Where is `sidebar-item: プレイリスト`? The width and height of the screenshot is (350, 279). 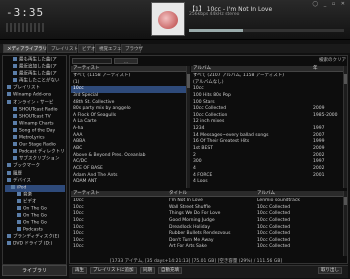 sidebar-item: プレイリスト is located at coordinates (35, 88).